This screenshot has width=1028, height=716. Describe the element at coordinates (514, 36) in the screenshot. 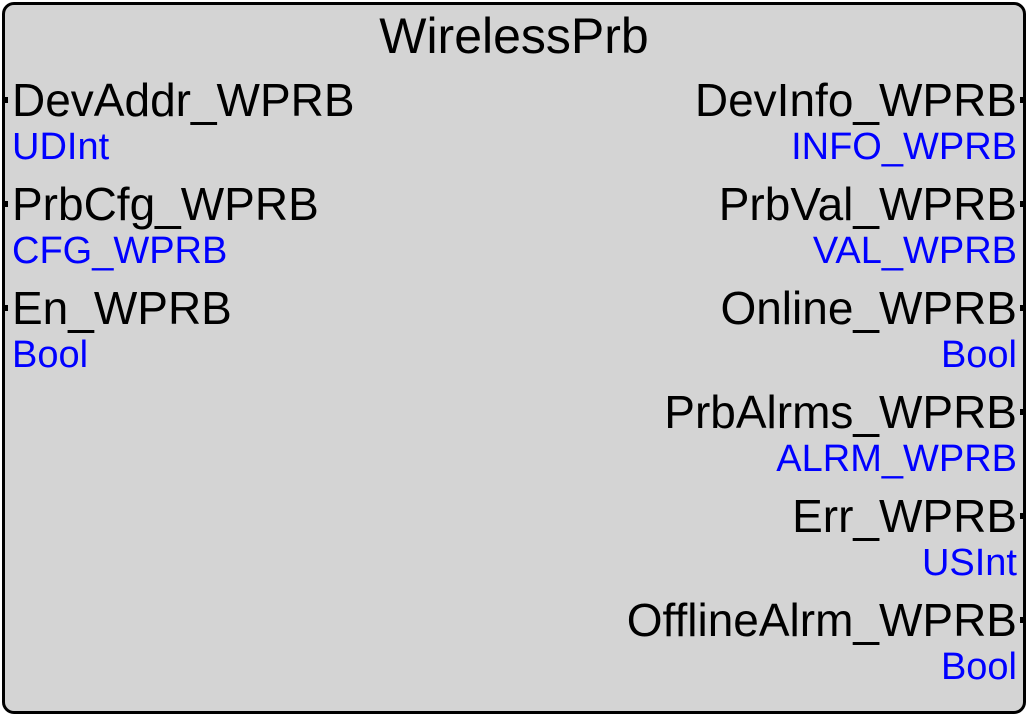

I see `block-title: WirelessPrb` at that location.